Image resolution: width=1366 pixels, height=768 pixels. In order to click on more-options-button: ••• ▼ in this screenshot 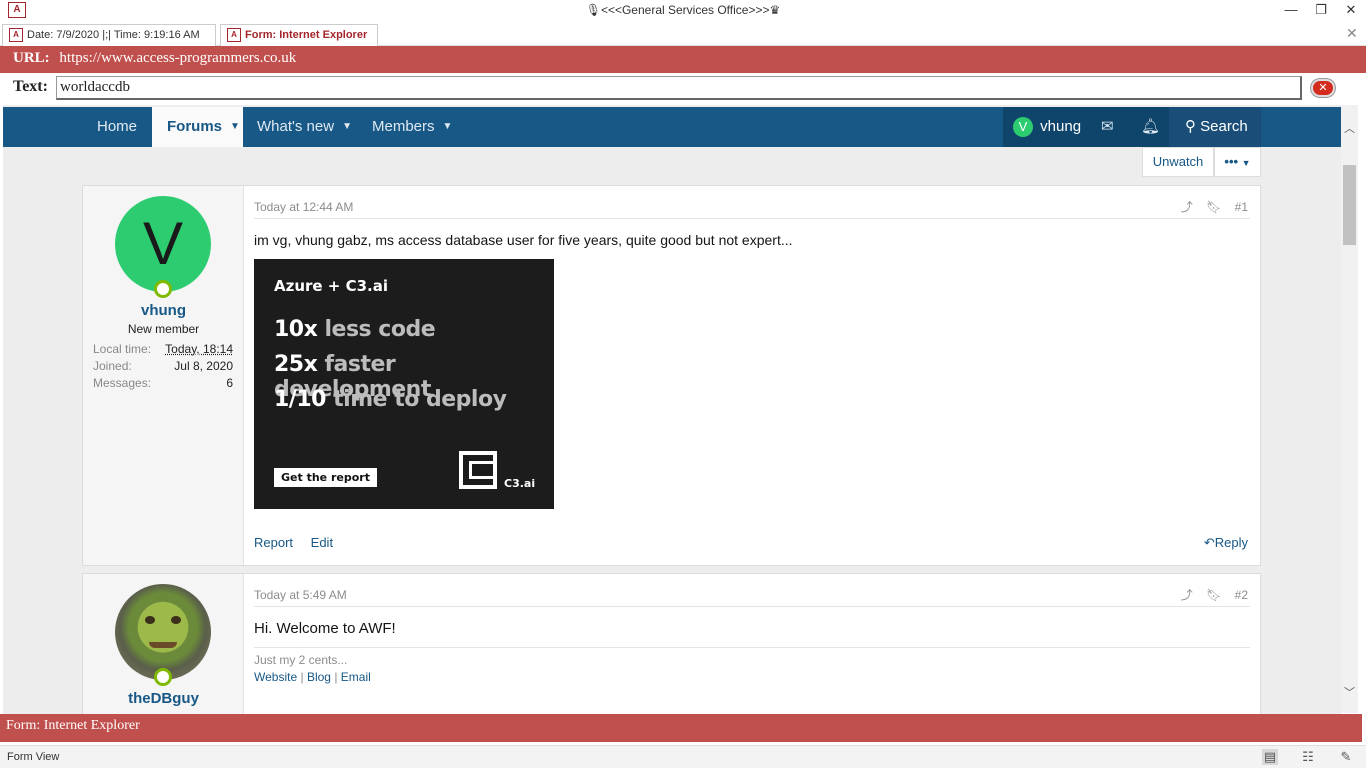, I will do `click(1237, 162)`.